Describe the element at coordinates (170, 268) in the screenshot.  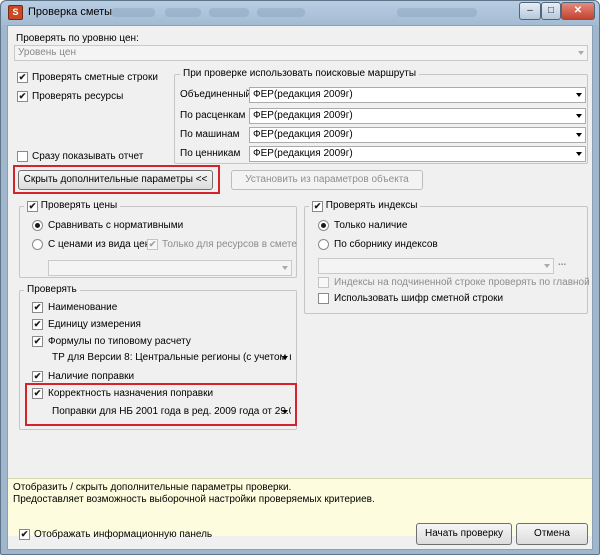
I see `price-type-select` at that location.